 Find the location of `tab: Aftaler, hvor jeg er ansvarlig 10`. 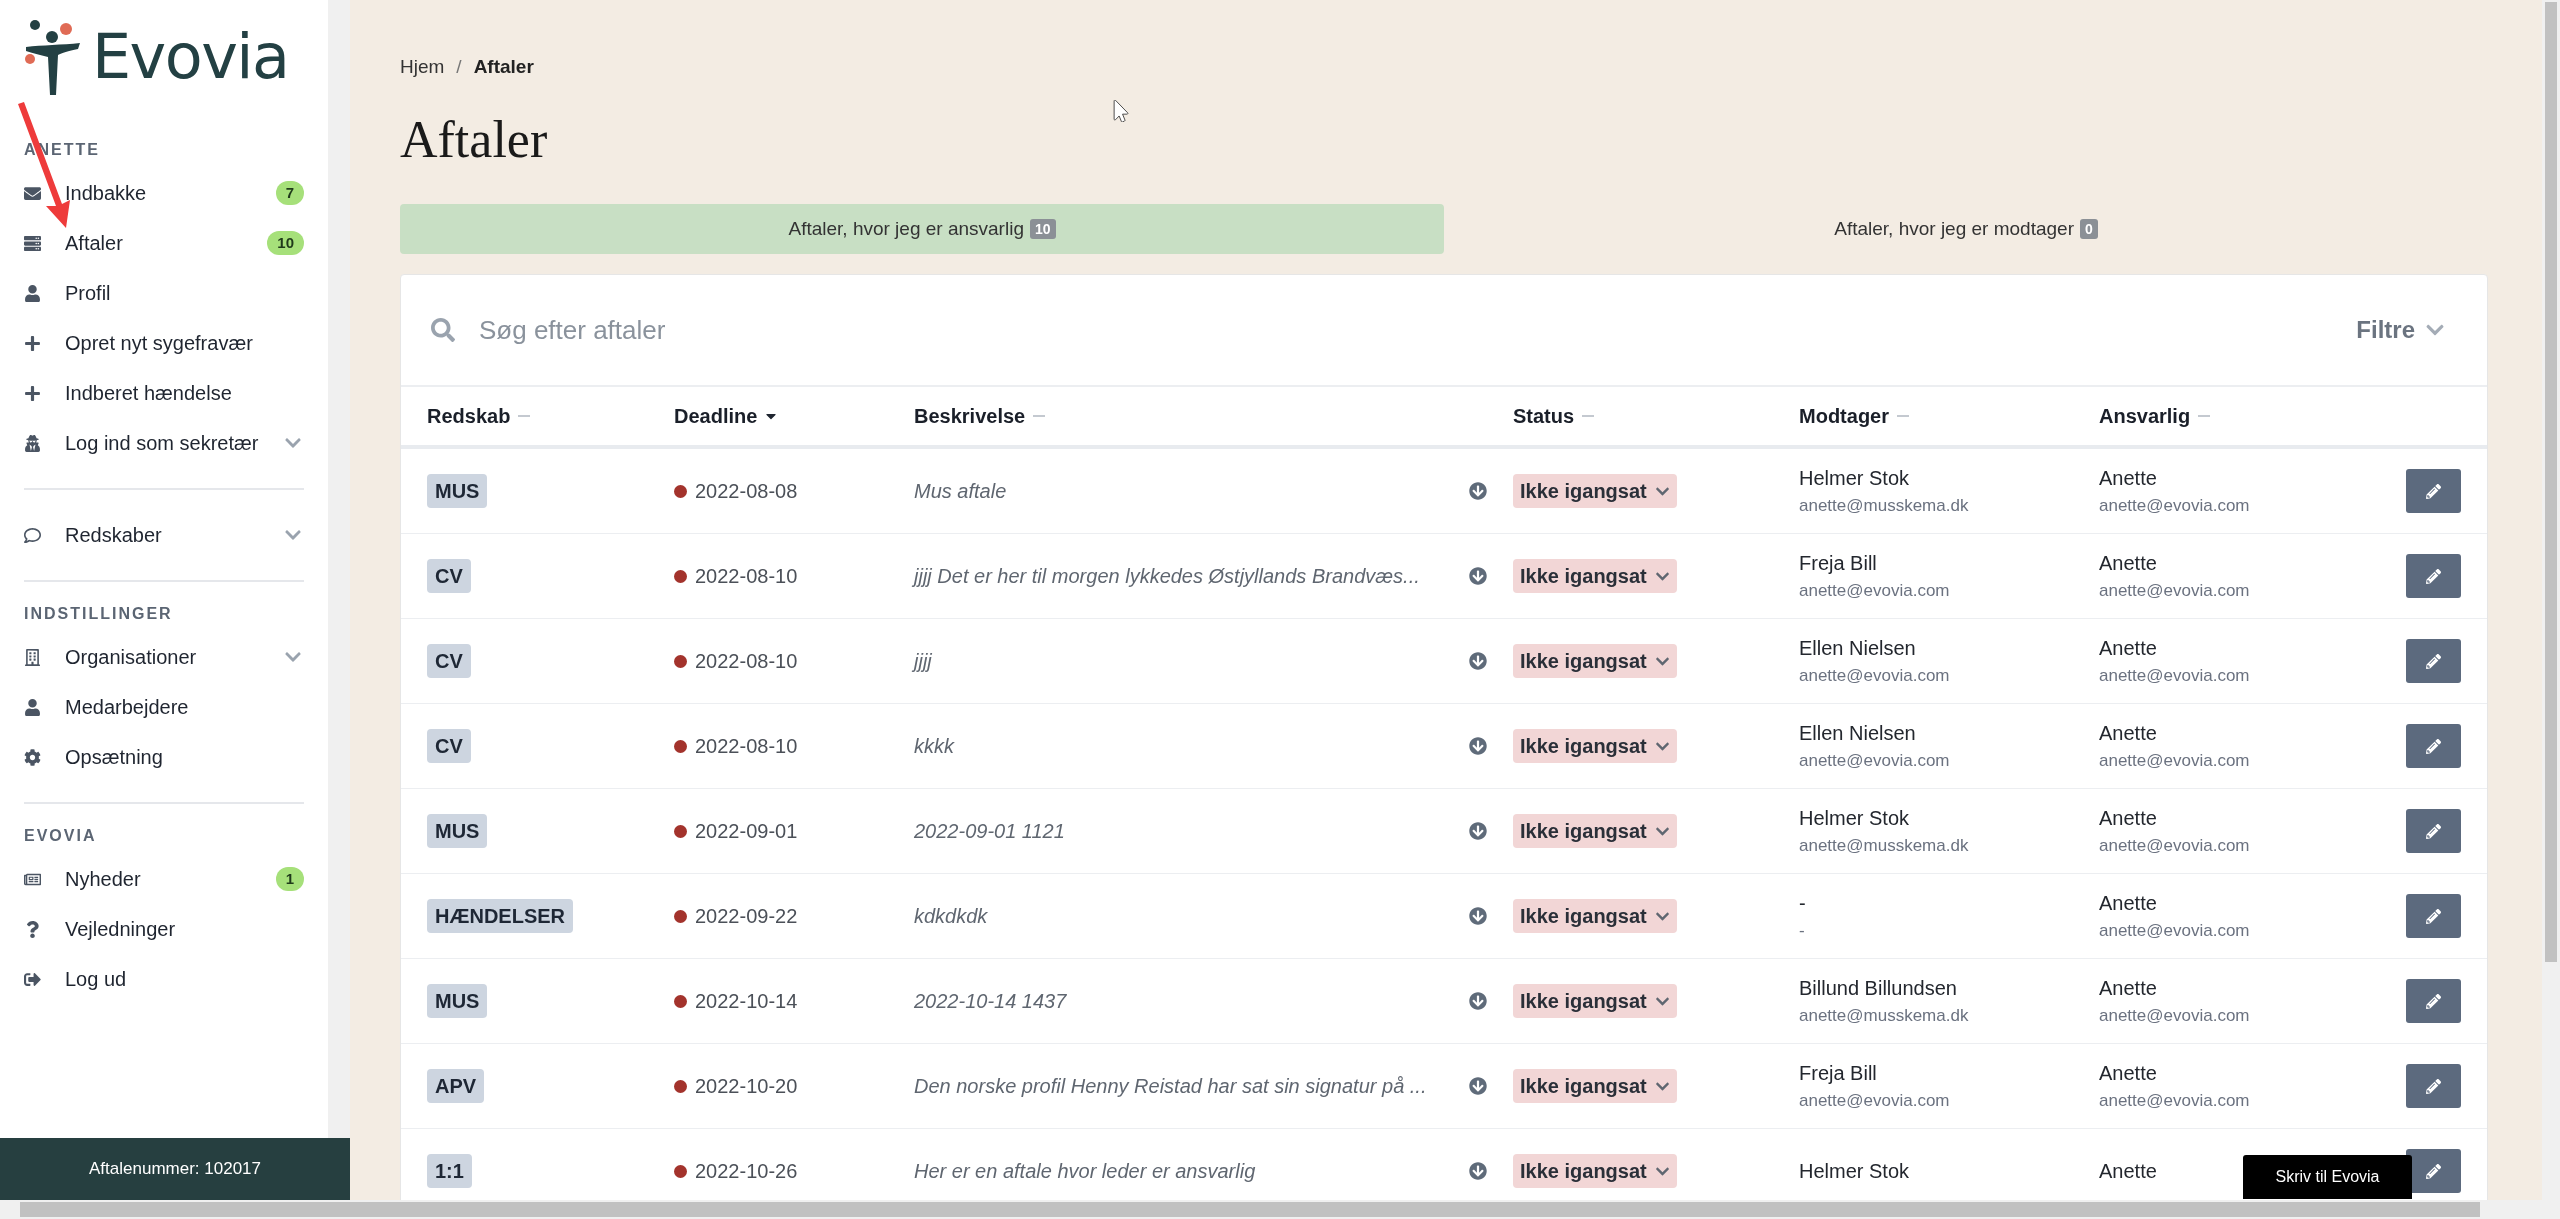

tab: Aftaler, hvor jeg er ansvarlig 10 is located at coordinates (922, 229).